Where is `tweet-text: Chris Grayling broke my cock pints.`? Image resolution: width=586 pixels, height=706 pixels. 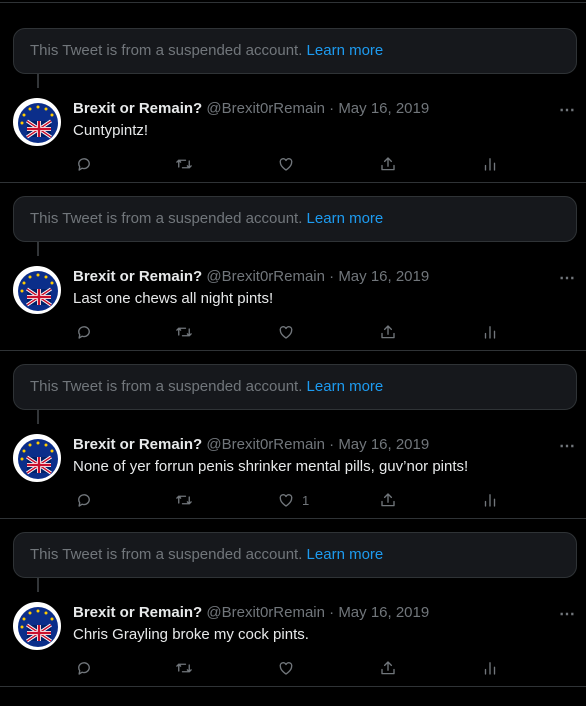 tweet-text: Chris Grayling broke my cock pints. is located at coordinates (191, 634).